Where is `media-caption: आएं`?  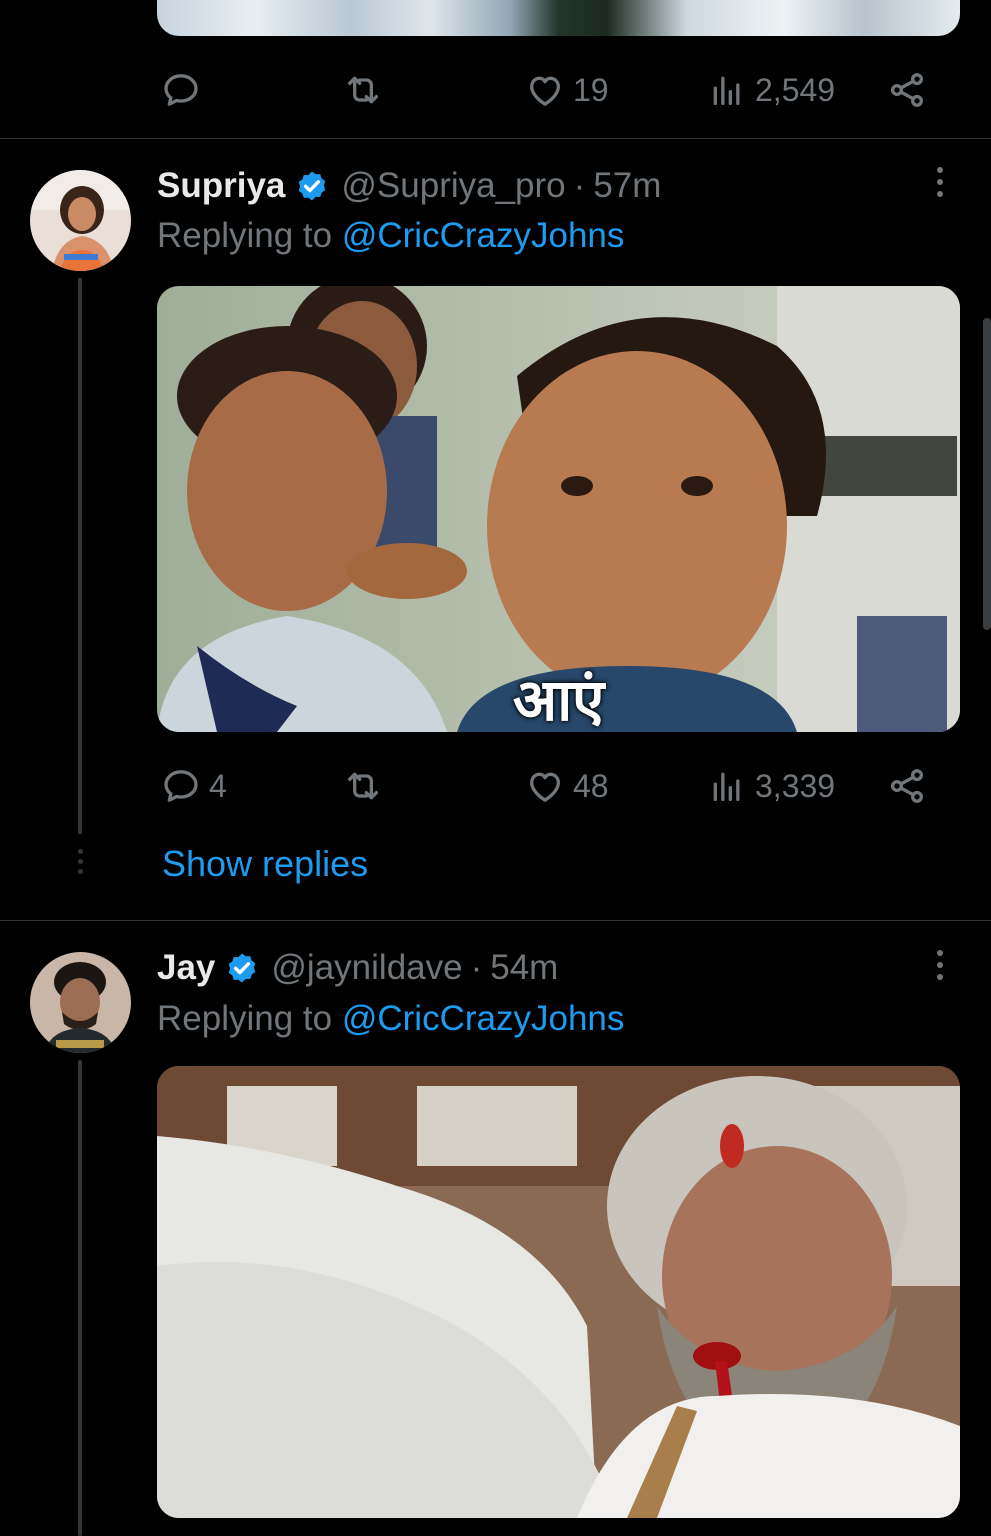 media-caption: आएं is located at coordinates (558, 699).